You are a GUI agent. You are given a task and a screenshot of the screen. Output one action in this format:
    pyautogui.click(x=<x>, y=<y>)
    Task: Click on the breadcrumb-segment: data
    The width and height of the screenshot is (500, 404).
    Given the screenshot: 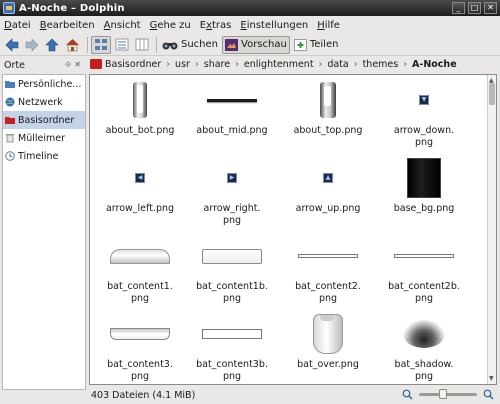 What is the action you would take?
    pyautogui.click(x=337, y=64)
    